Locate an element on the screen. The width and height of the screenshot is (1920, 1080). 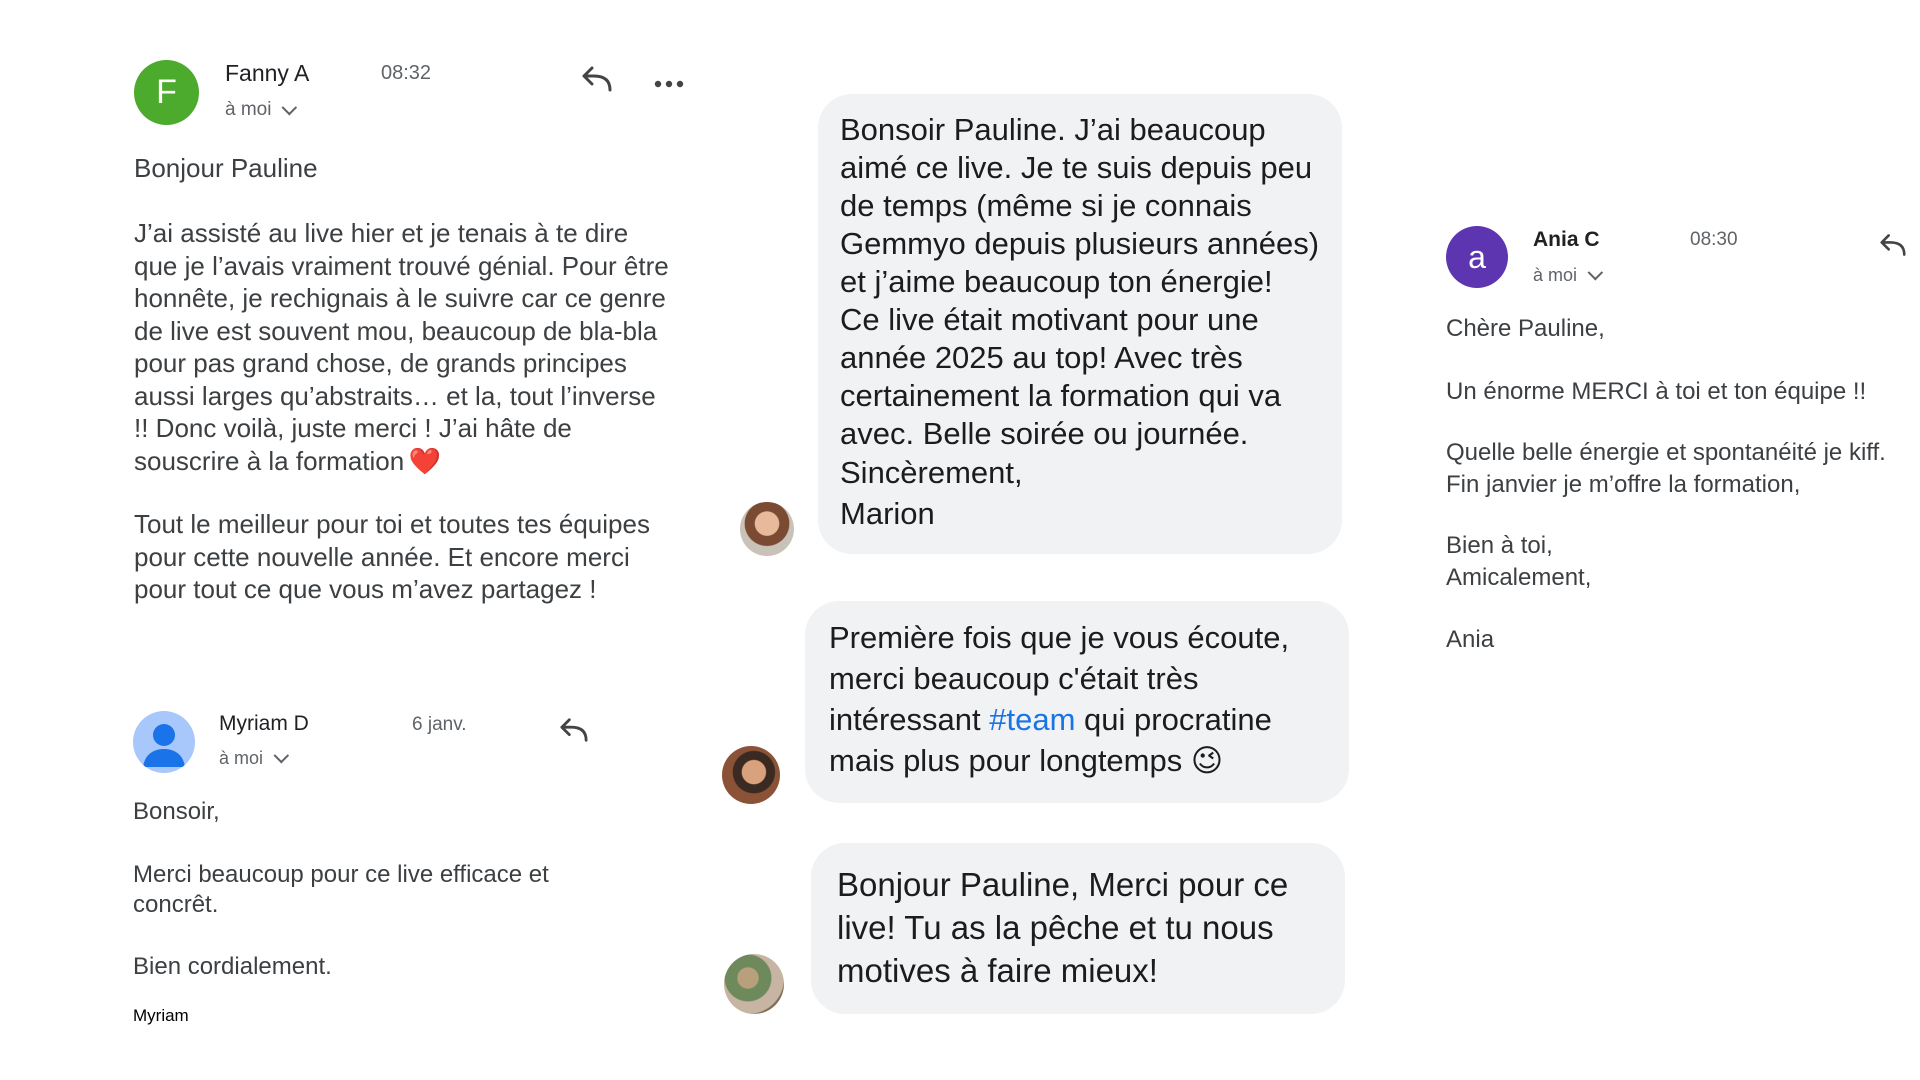
avatar: F is located at coordinates (166, 92).